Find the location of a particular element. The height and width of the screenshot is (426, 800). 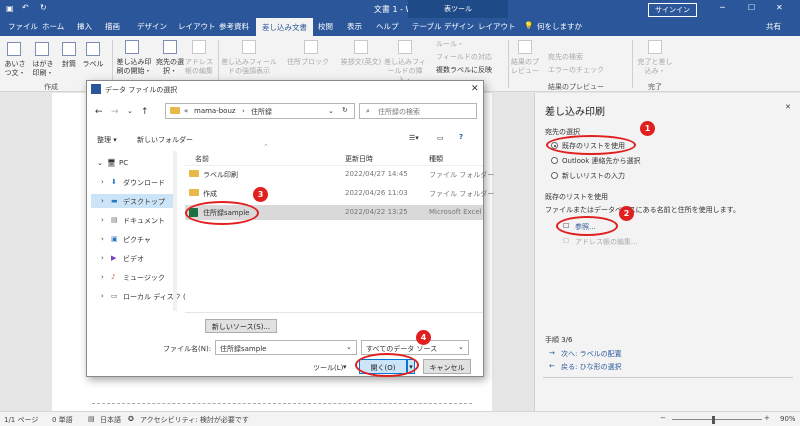

tab-insert: 挿入 is located at coordinates (84, 26).